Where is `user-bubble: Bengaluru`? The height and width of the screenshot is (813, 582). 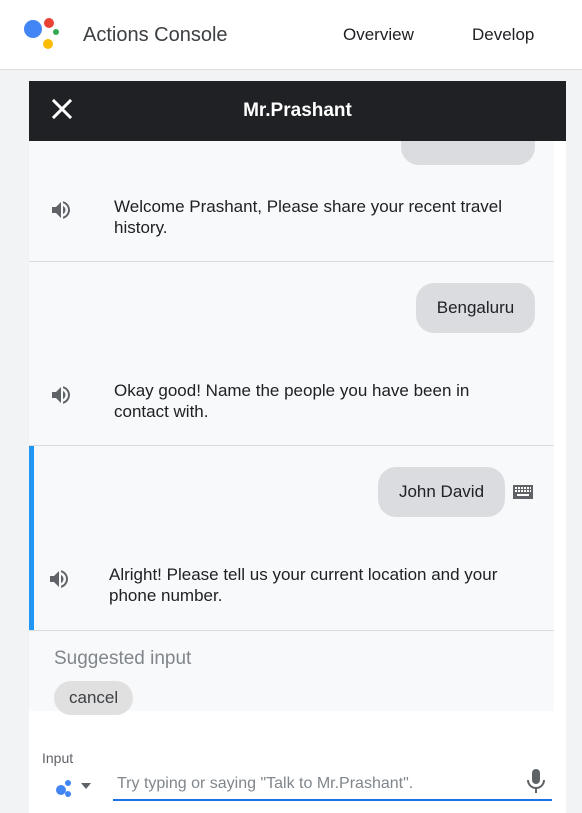 user-bubble: Bengaluru is located at coordinates (475, 308).